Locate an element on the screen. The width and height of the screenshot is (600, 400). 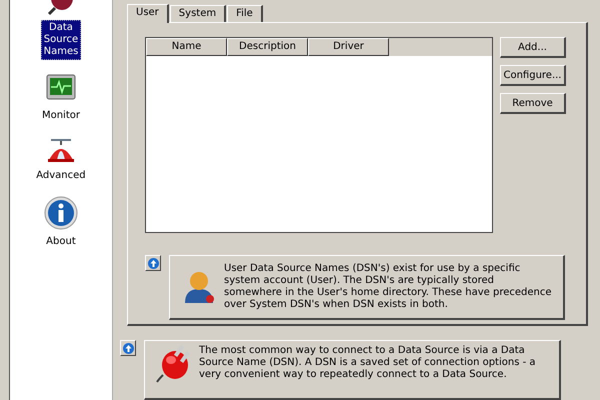
user-icon is located at coordinates (199, 287).